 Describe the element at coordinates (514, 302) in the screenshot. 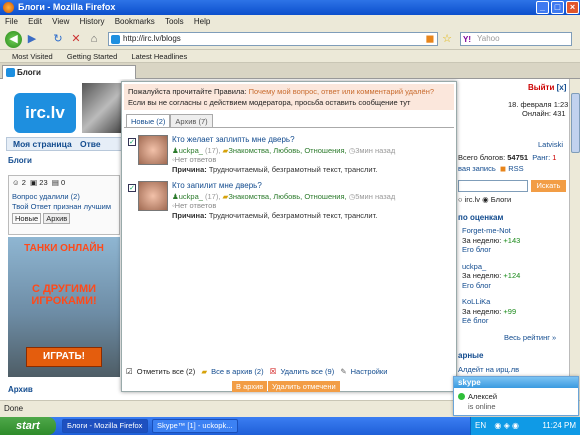

I see `top-user-3: KoLLiKa` at that location.